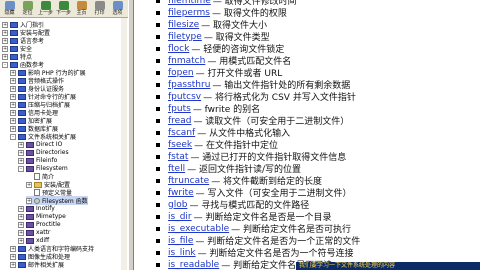 This screenshot has width=480, height=270. What do you see at coordinates (388, 266) in the screenshot?
I see `video-caption: 我们要学习一下文件系统处理的内容` at bounding box center [388, 266].